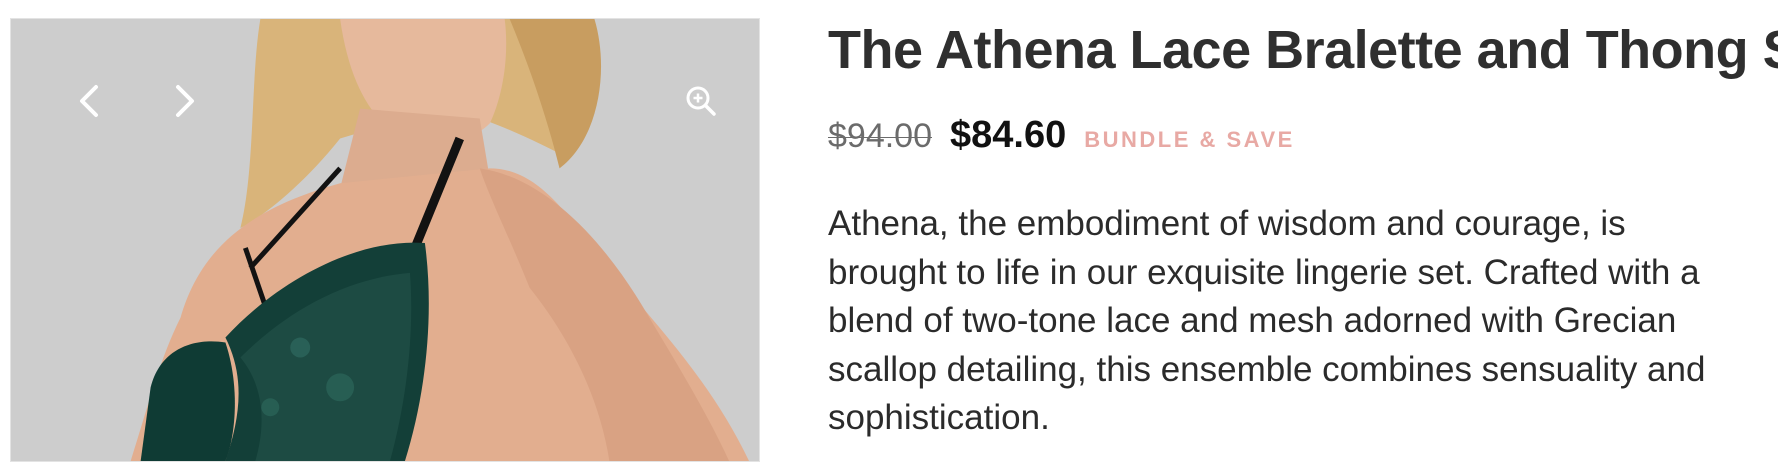 The image size is (1778, 462). I want to click on original-price: $94.00, so click(880, 136).